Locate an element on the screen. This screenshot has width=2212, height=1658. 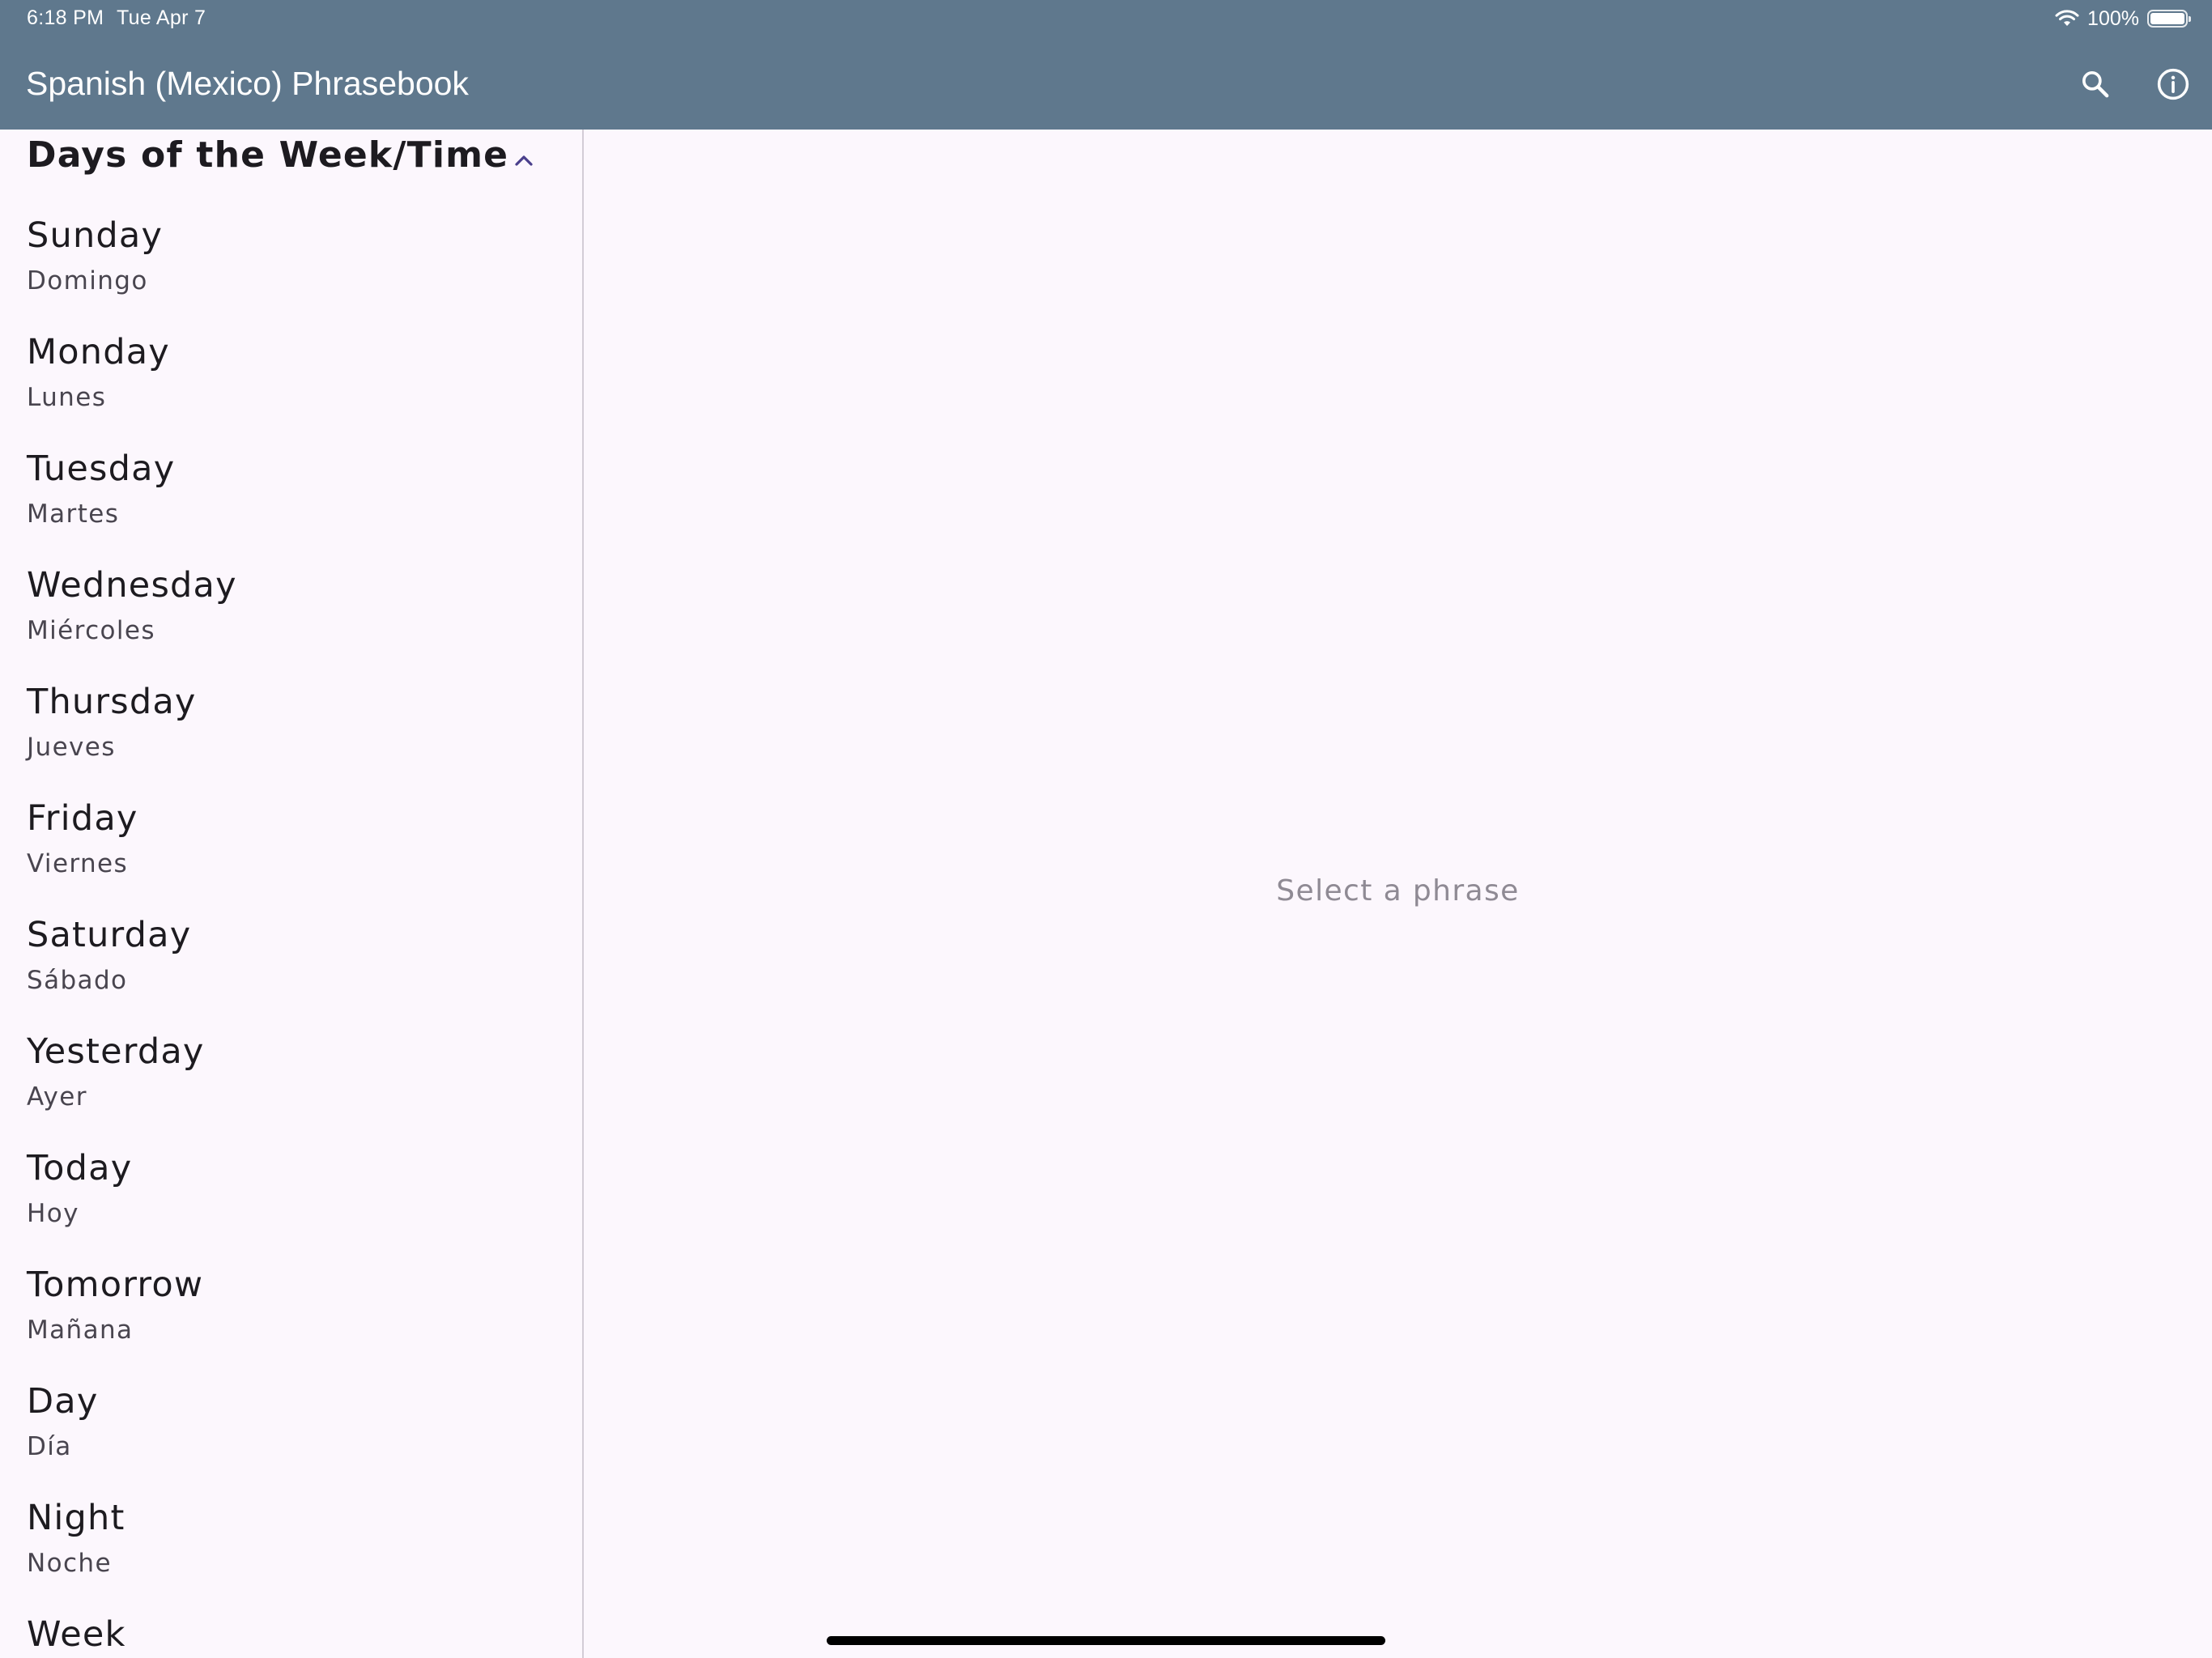
phrase-english: Day is located at coordinates (63, 1401).